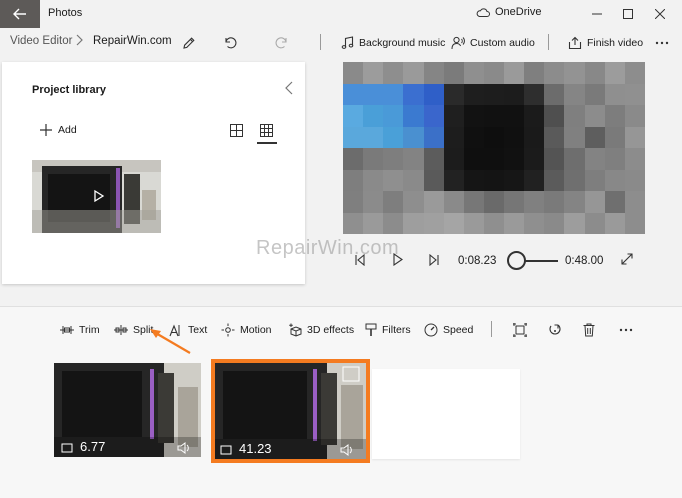 The width and height of the screenshot is (682, 498). What do you see at coordinates (402, 43) in the screenshot?
I see `background-music-label: Background music` at bounding box center [402, 43].